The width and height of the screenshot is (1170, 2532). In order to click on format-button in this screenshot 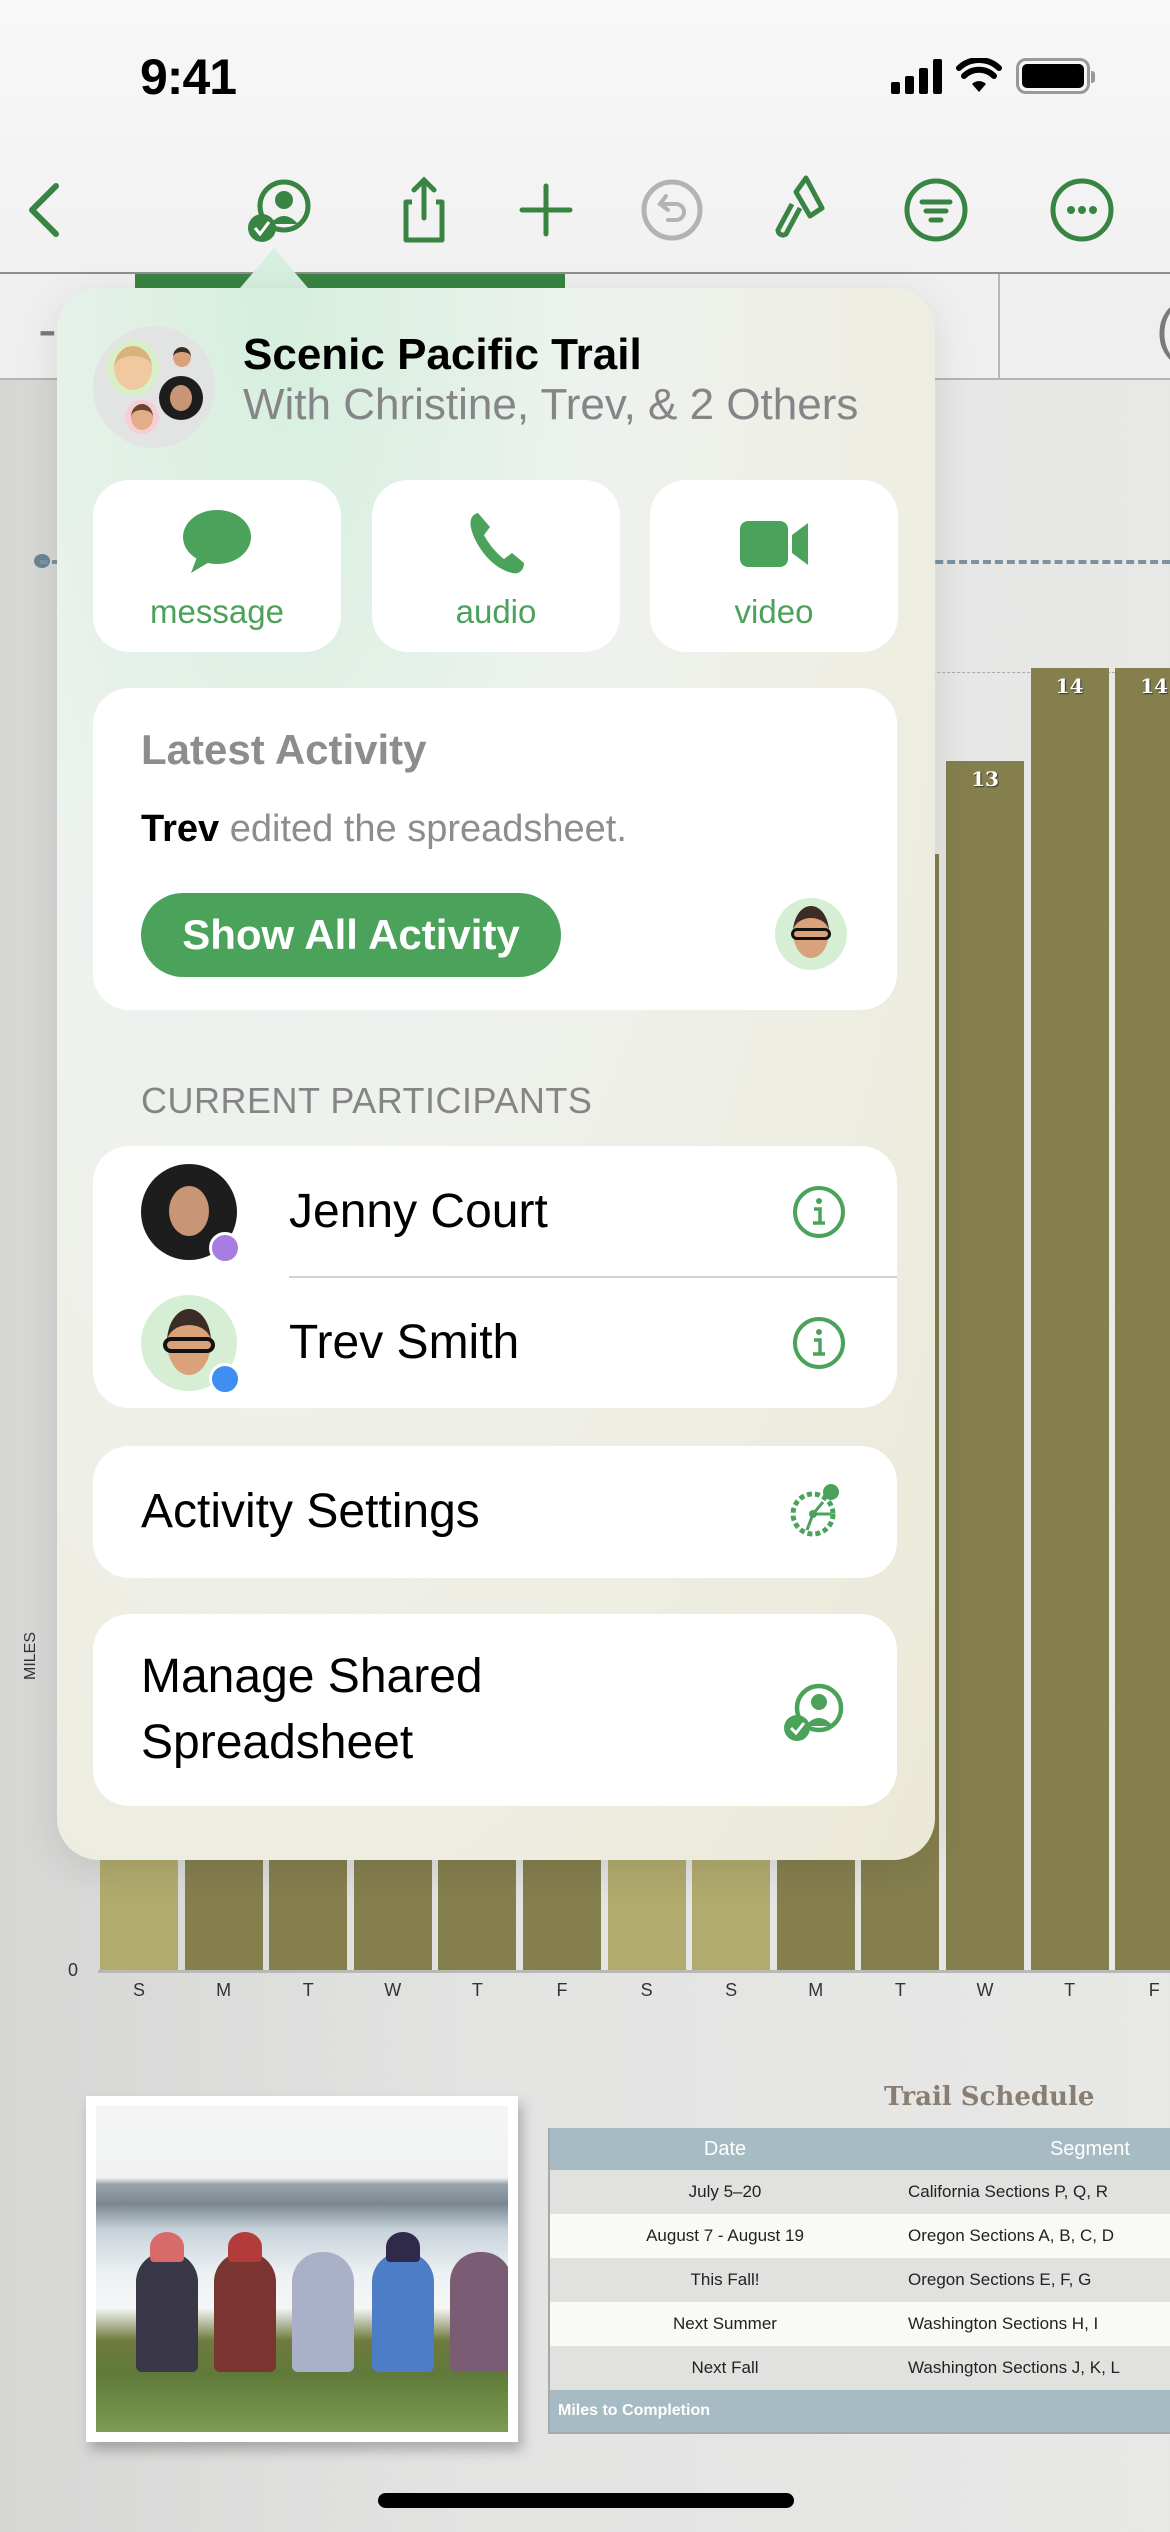, I will do `click(802, 210)`.